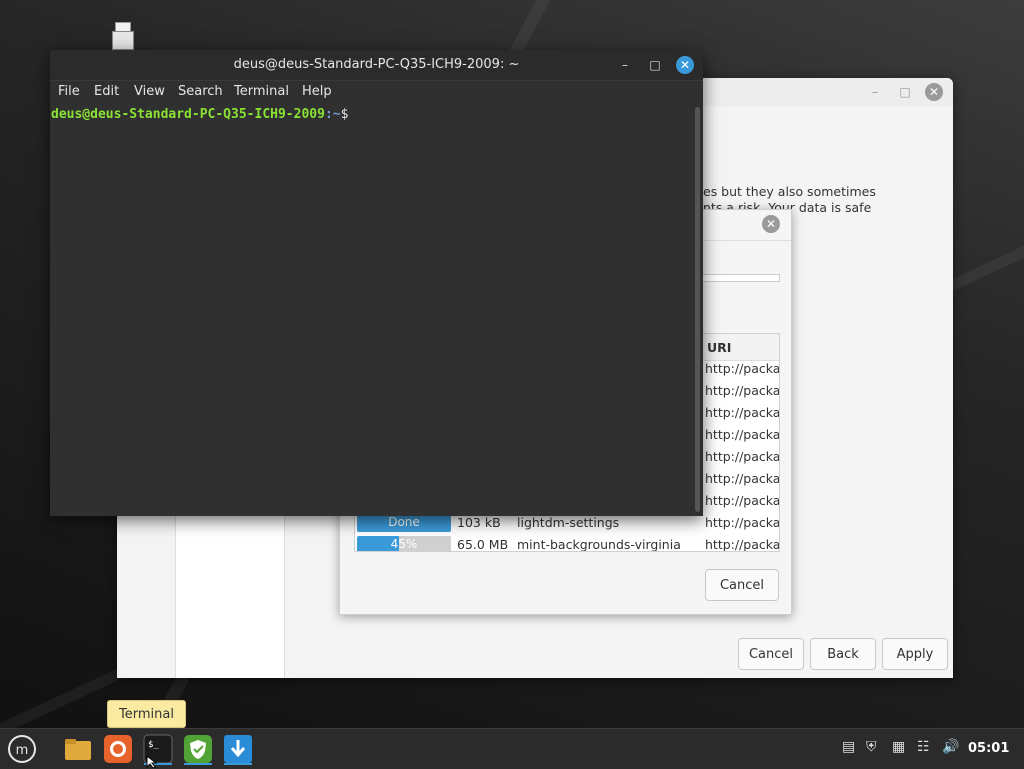  I want to click on update-icon, so click(238, 749).